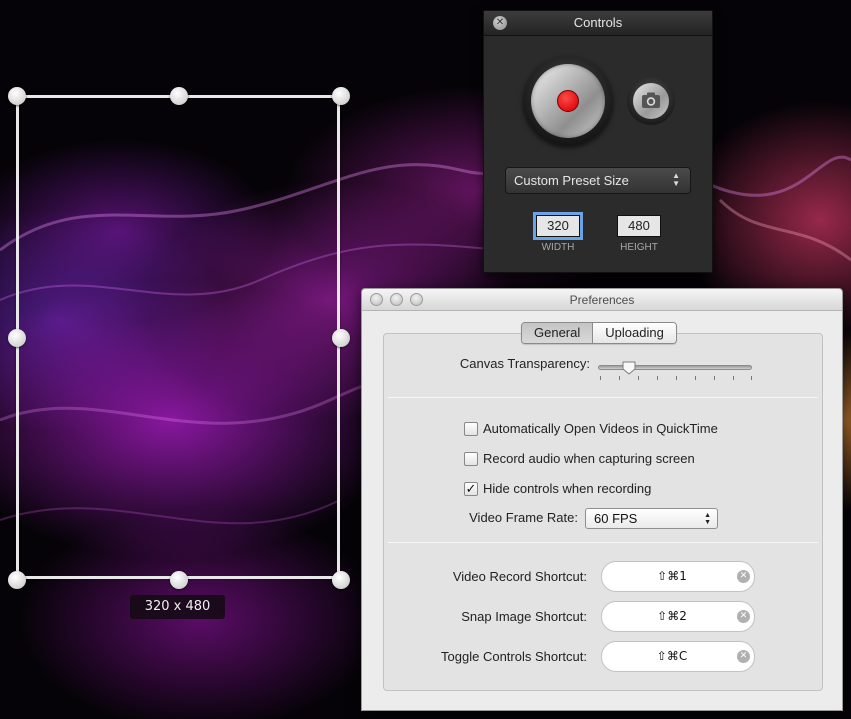 This screenshot has width=851, height=719. What do you see at coordinates (514, 656) in the screenshot?
I see `toggle-controls-shortcut-label: Toggle Controls Shortcut:` at bounding box center [514, 656].